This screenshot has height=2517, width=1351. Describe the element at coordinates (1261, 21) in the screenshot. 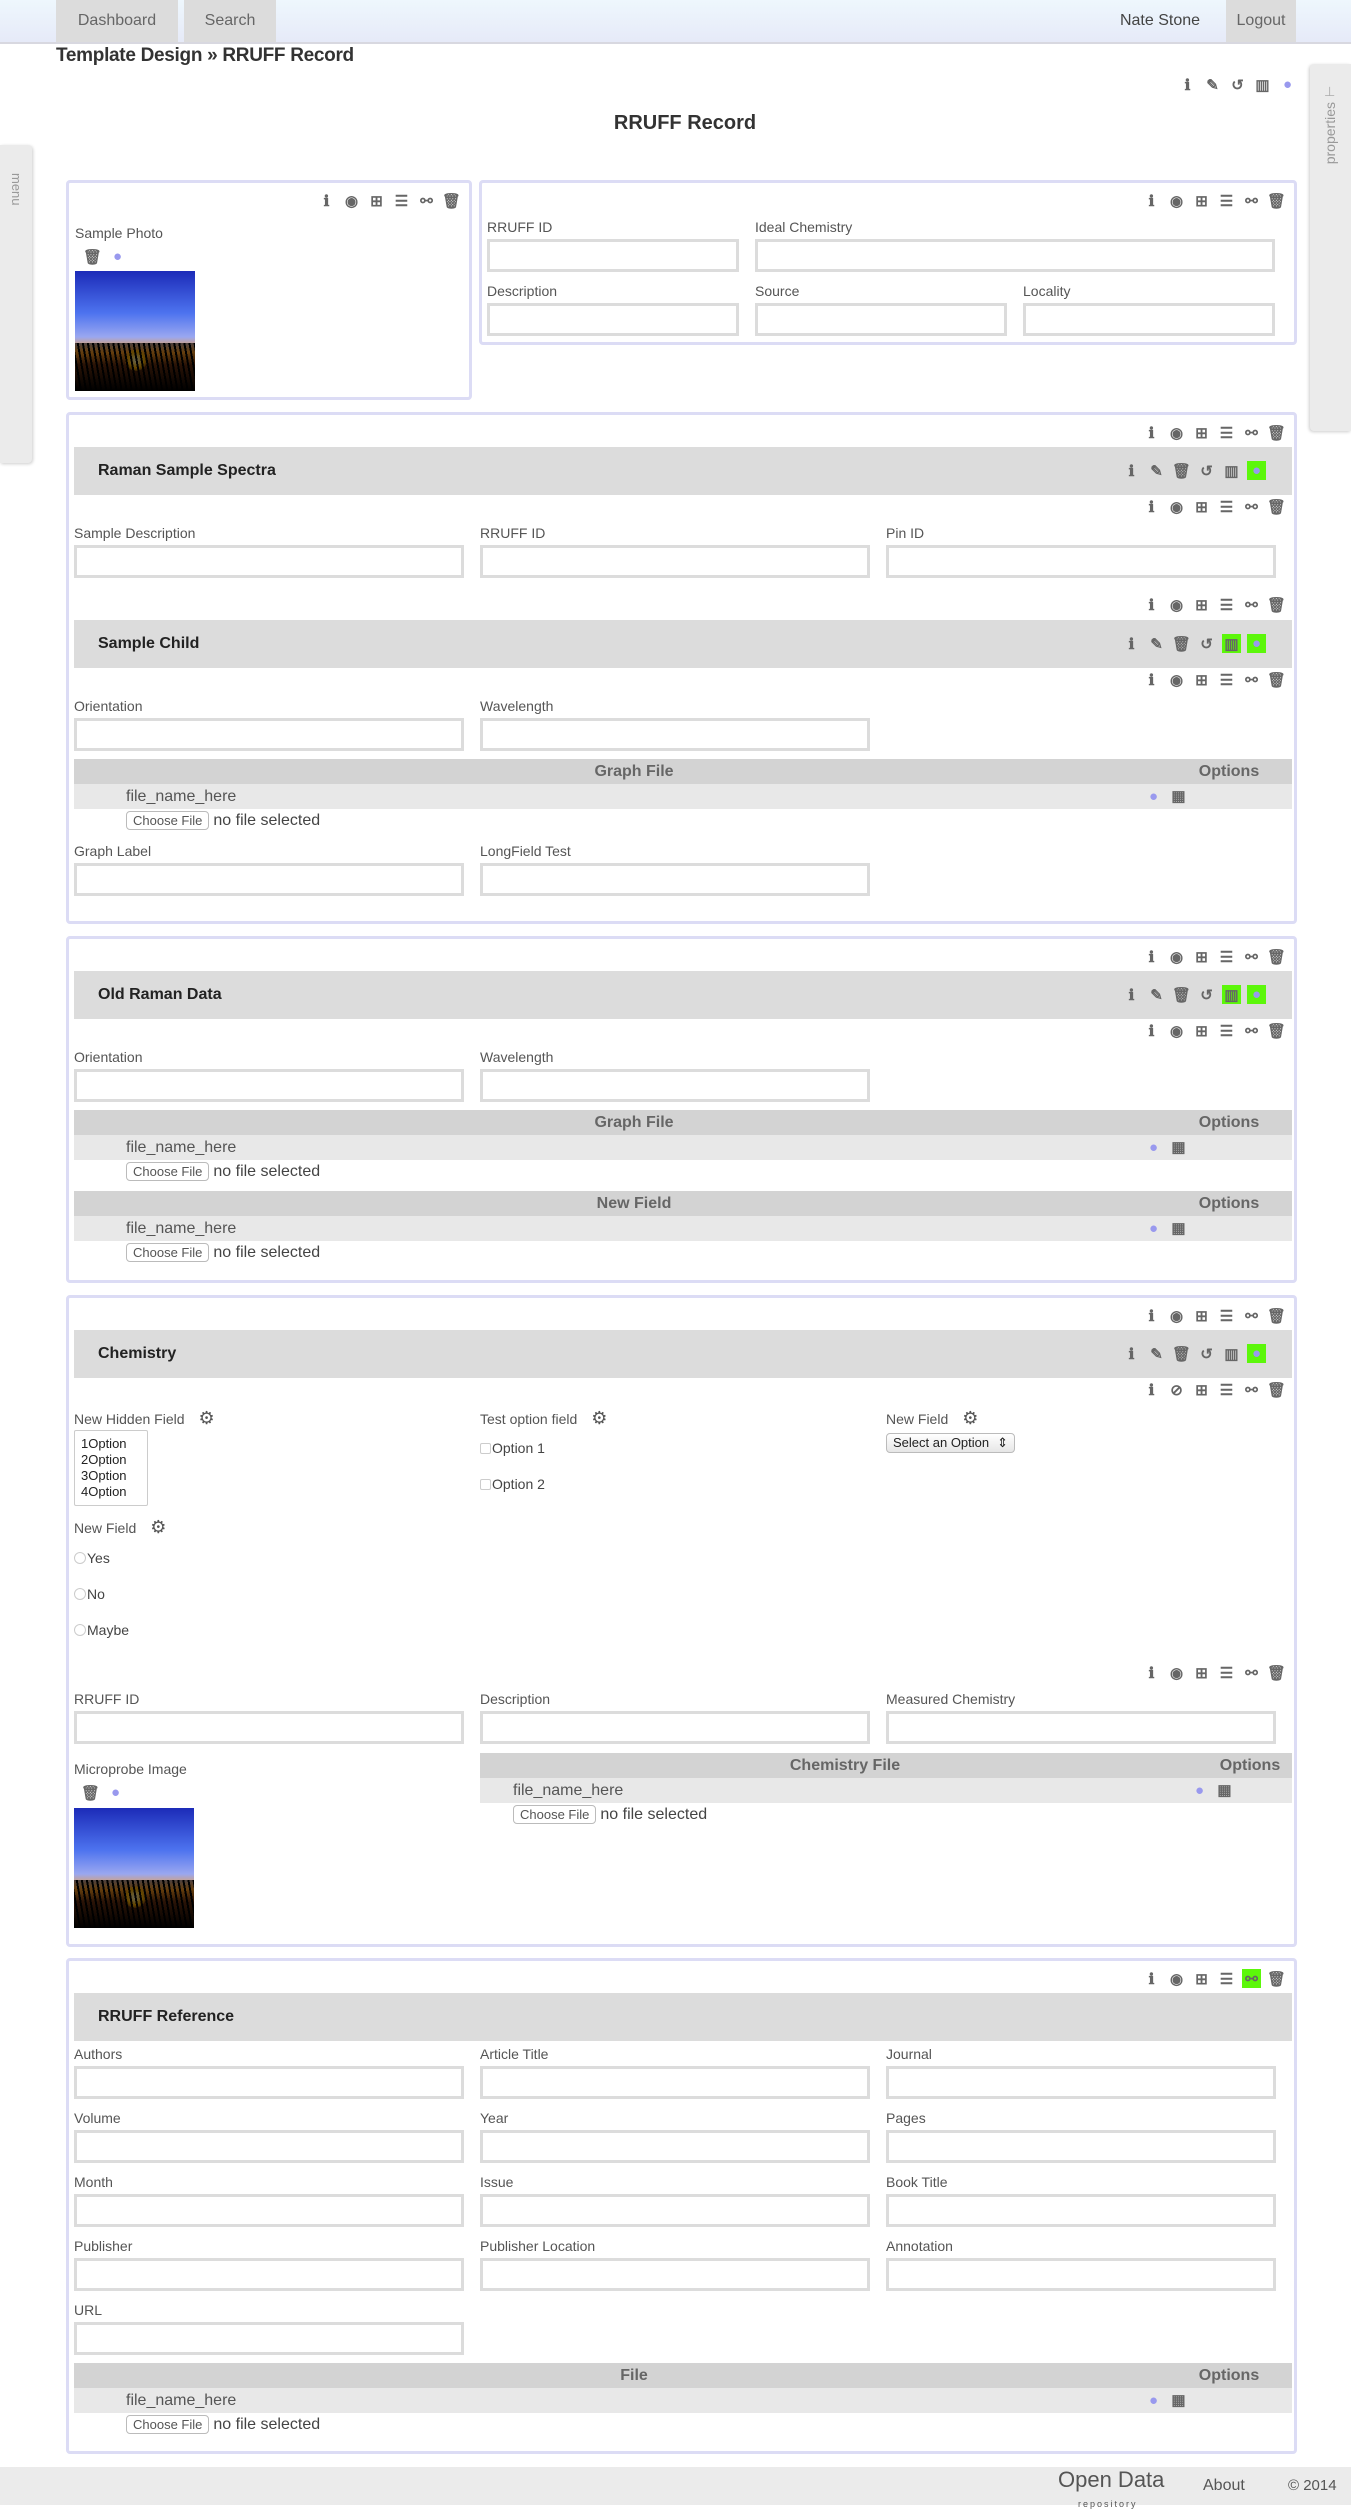

I see `nav-logout: Logout` at that location.